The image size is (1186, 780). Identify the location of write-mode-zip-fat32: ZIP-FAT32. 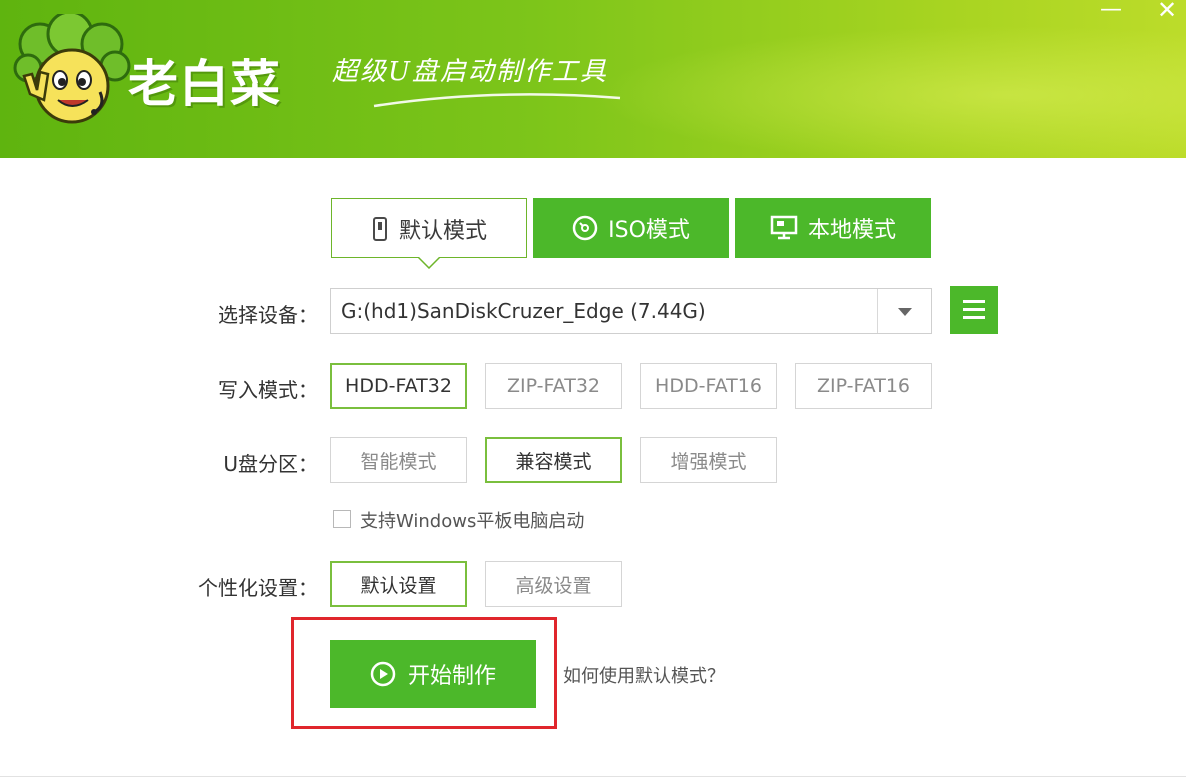
(553, 386).